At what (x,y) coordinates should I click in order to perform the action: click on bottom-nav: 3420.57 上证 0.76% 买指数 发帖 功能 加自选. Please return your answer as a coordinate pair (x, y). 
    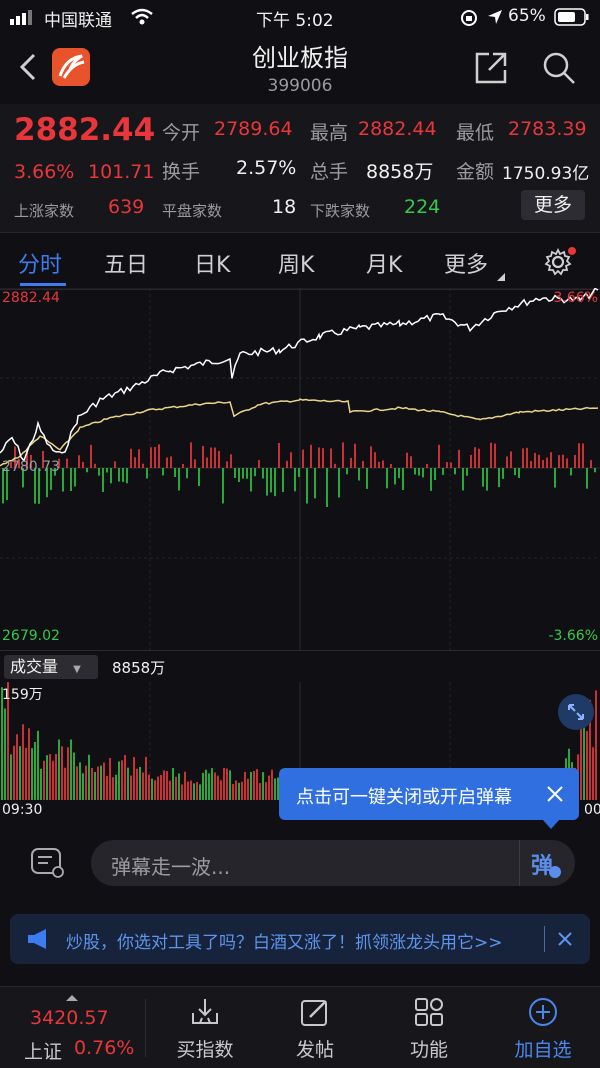
    Looking at the image, I should click on (300, 1027).